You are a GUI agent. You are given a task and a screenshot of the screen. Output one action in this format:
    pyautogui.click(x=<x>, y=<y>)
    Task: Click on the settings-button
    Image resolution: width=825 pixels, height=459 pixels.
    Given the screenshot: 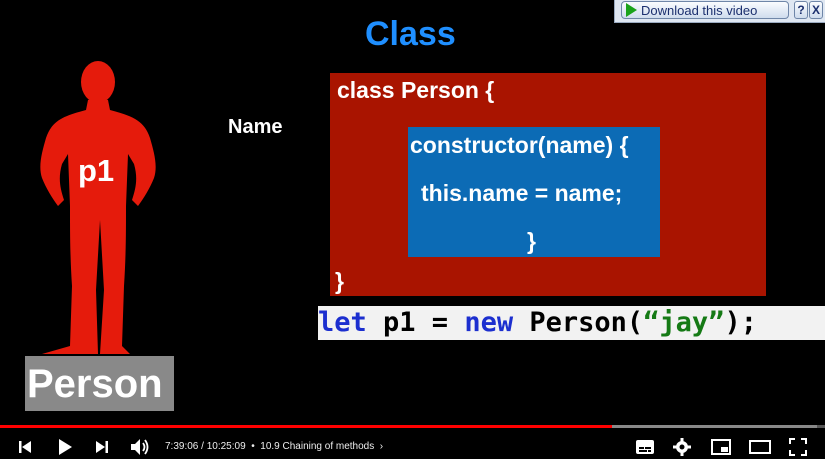 What is the action you would take?
    pyautogui.click(x=682, y=447)
    